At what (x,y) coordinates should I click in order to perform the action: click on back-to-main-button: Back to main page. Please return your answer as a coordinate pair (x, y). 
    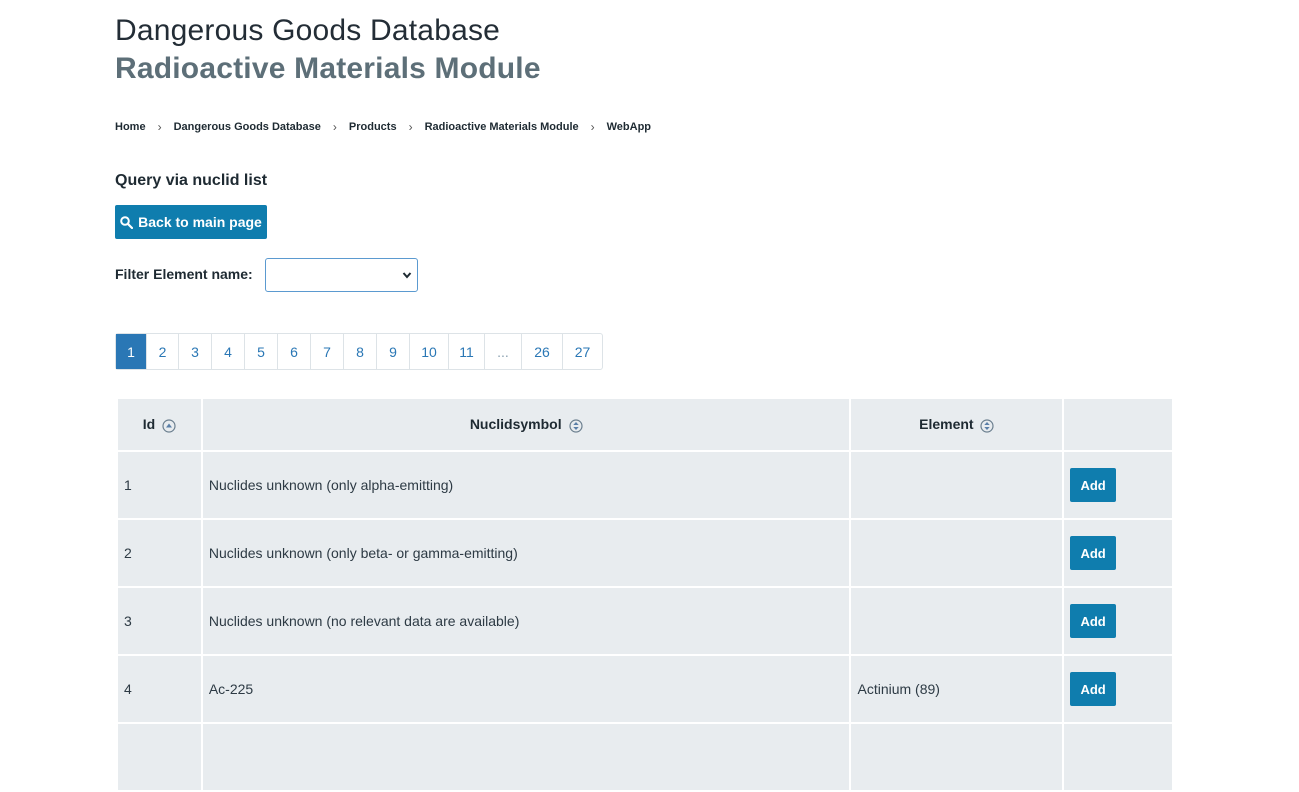
    Looking at the image, I should click on (191, 222).